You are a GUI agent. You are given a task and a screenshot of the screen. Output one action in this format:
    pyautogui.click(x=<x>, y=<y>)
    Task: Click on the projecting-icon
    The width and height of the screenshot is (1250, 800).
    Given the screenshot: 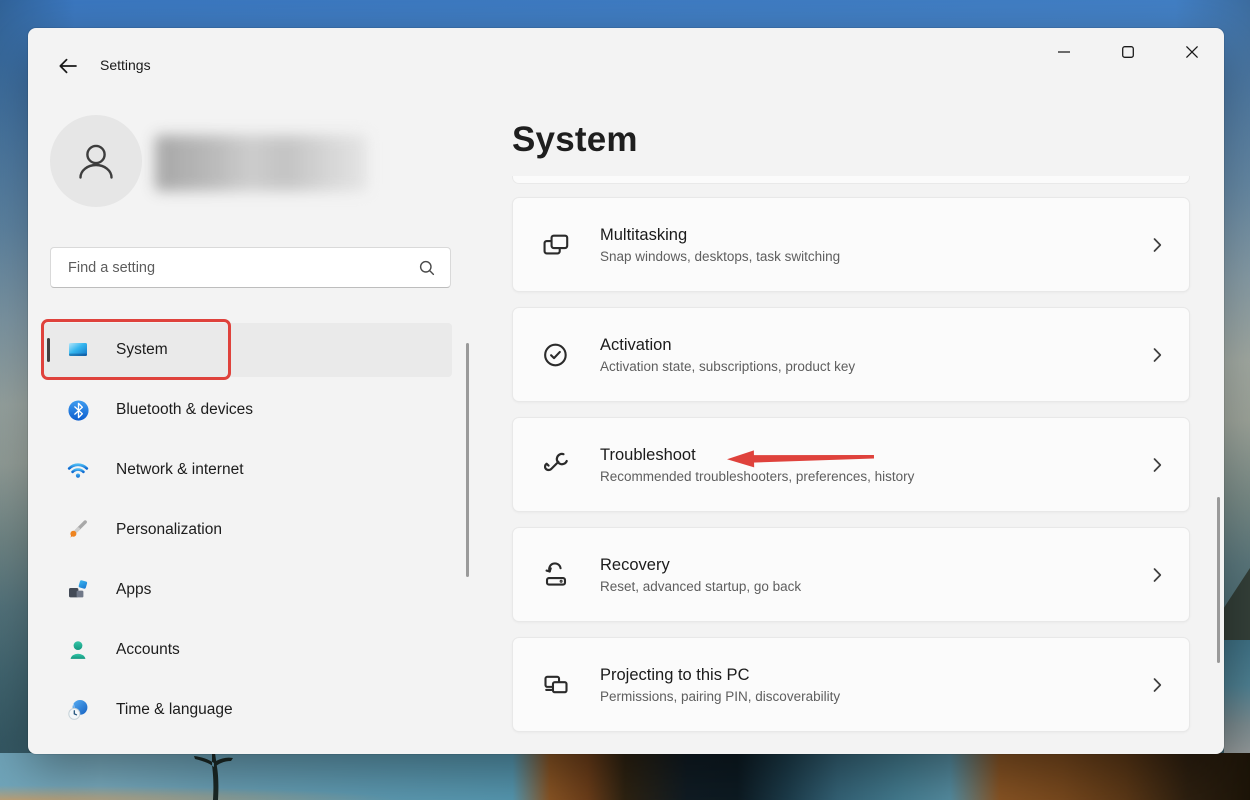 What is the action you would take?
    pyautogui.click(x=556, y=685)
    